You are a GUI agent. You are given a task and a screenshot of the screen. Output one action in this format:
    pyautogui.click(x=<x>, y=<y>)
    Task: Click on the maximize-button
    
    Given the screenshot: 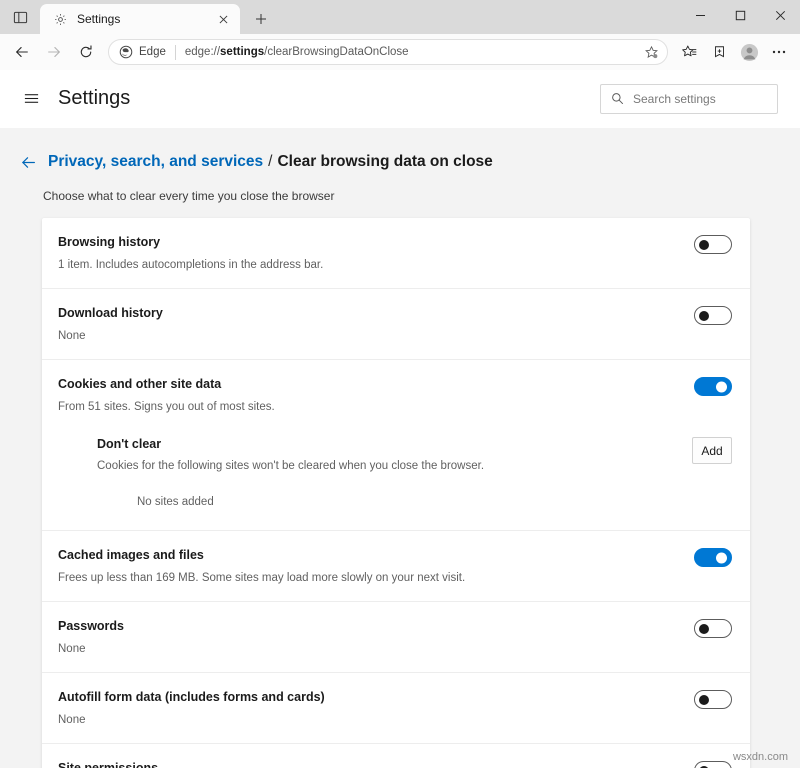 What is the action you would take?
    pyautogui.click(x=740, y=15)
    